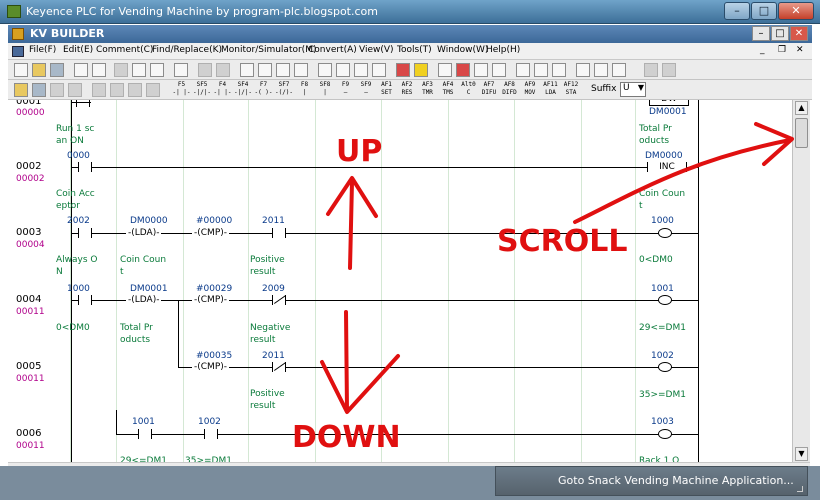 This screenshot has width=820, height=500. Describe the element at coordinates (346, 361) in the screenshot. I see `down-arrow-shaft` at that location.